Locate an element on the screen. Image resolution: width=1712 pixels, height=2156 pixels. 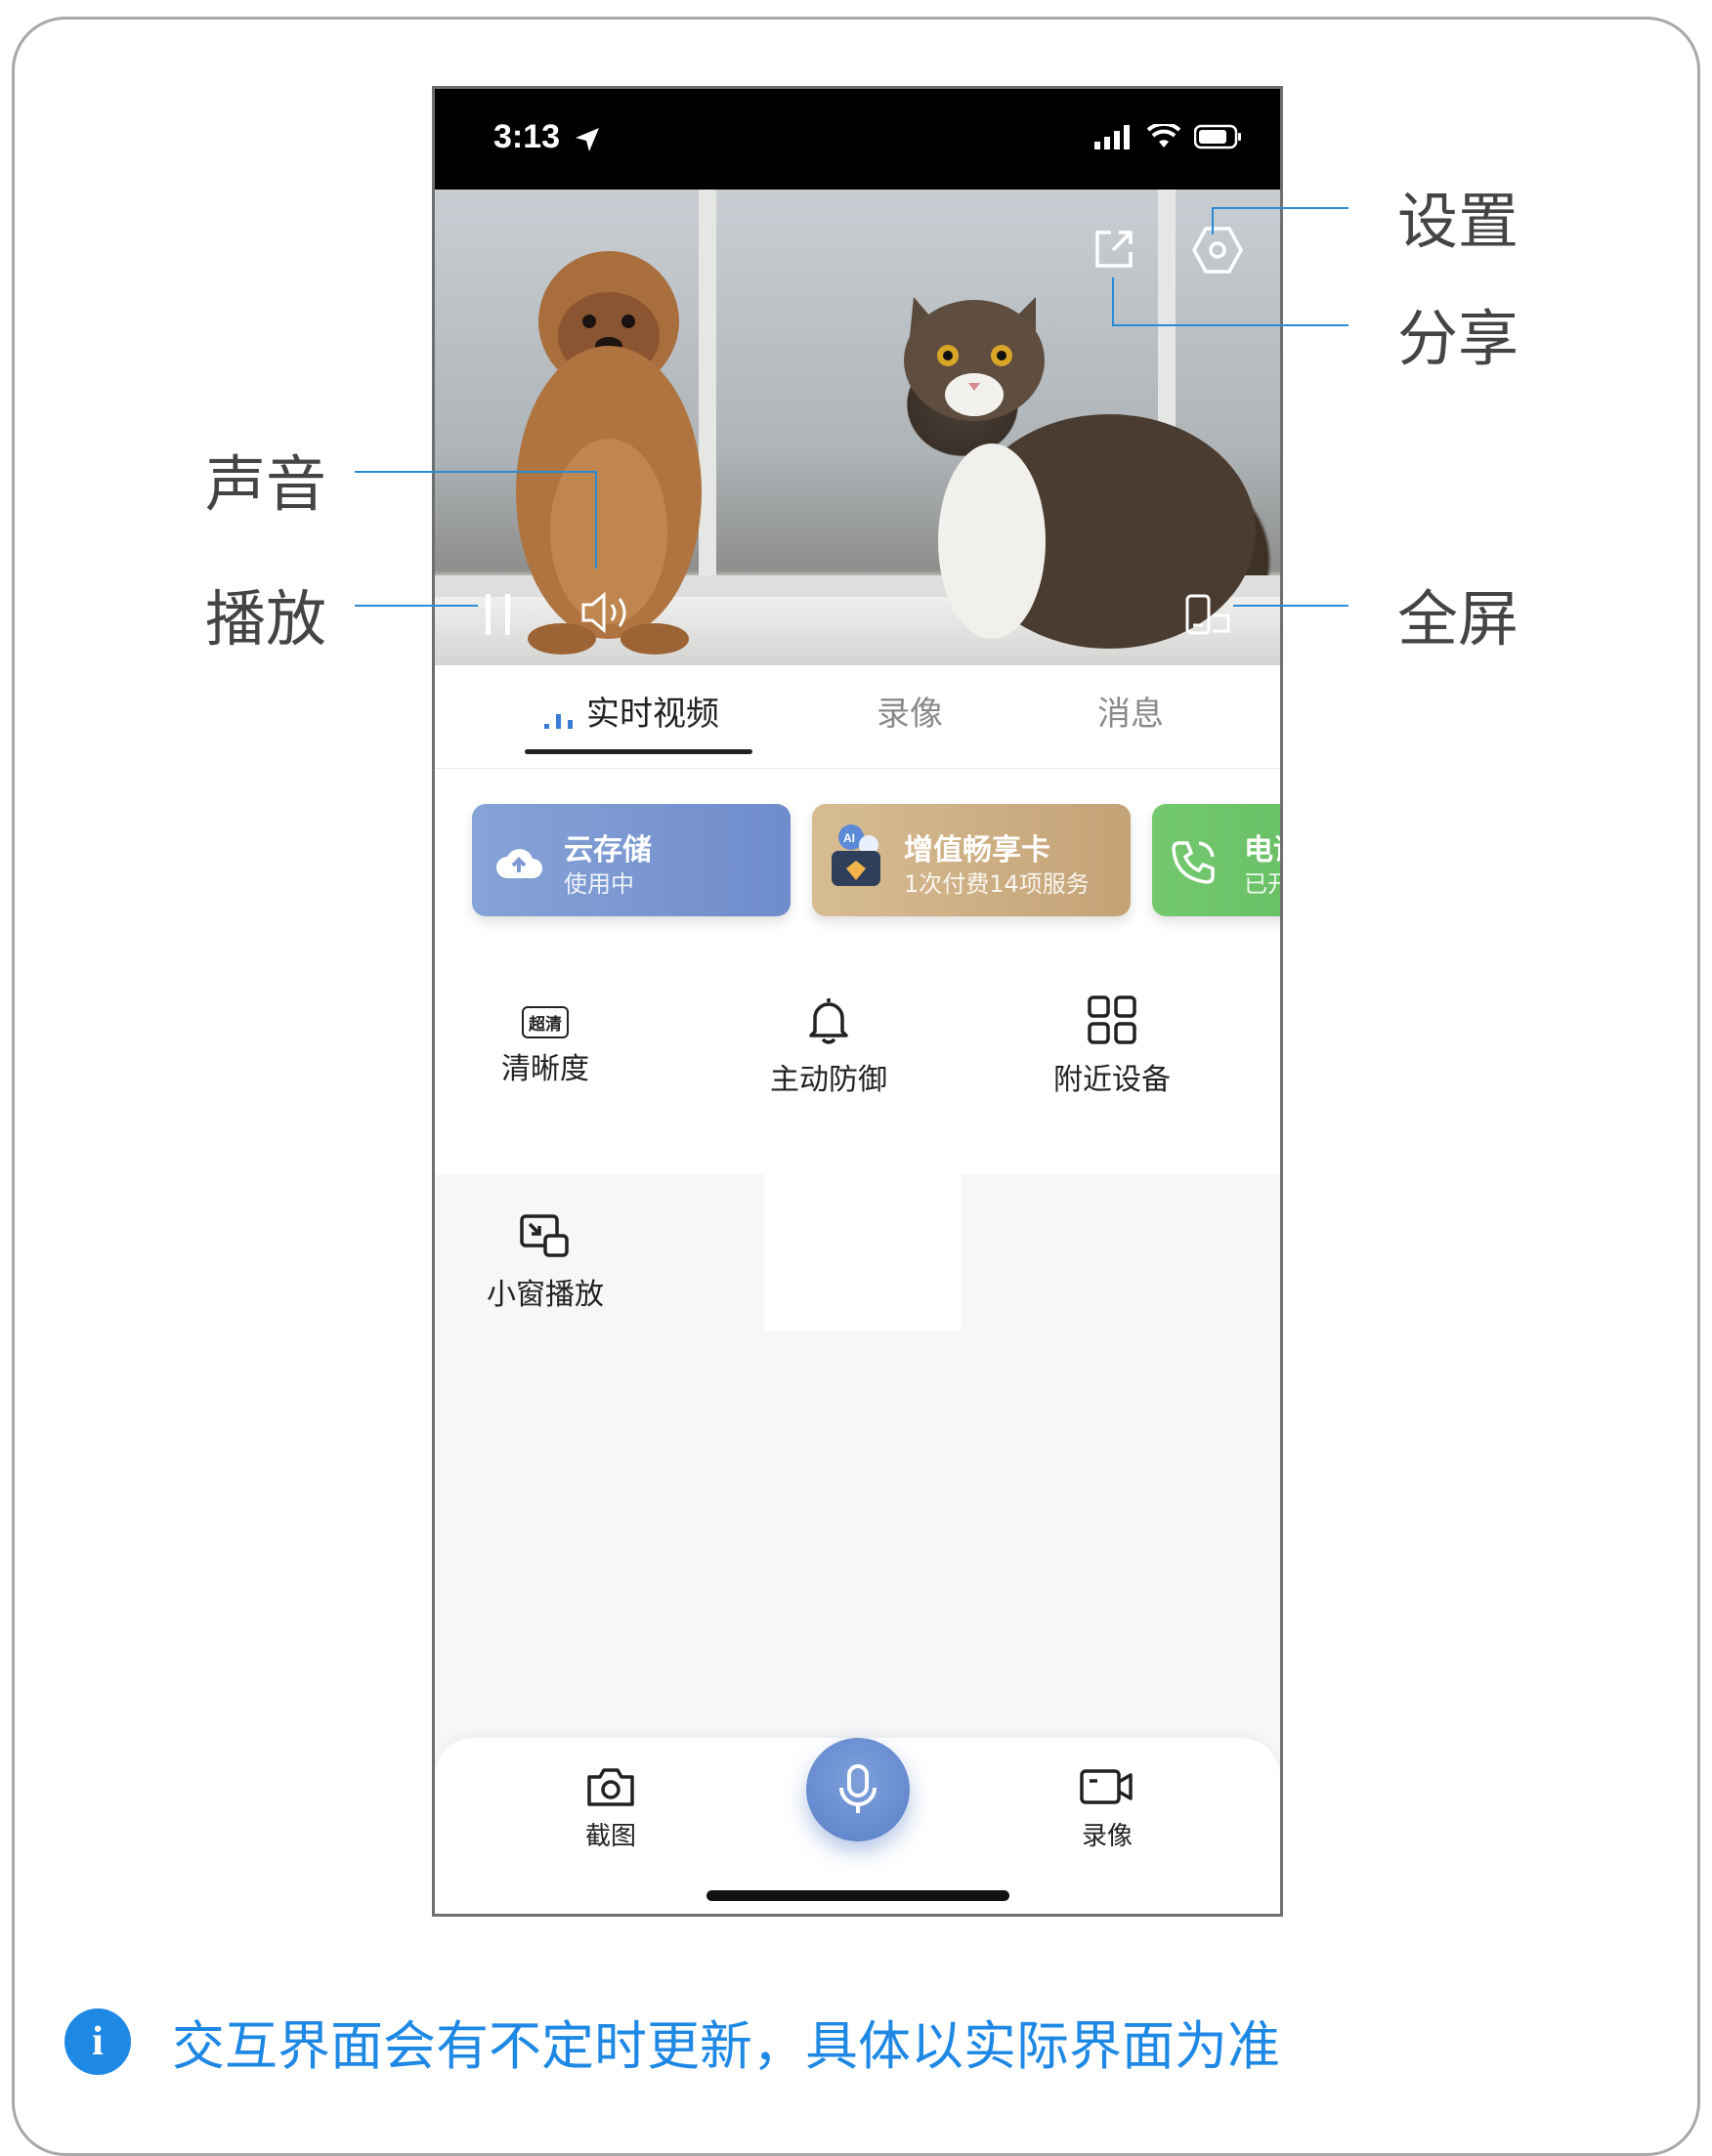
cloud-upload-icon is located at coordinates (519, 863).